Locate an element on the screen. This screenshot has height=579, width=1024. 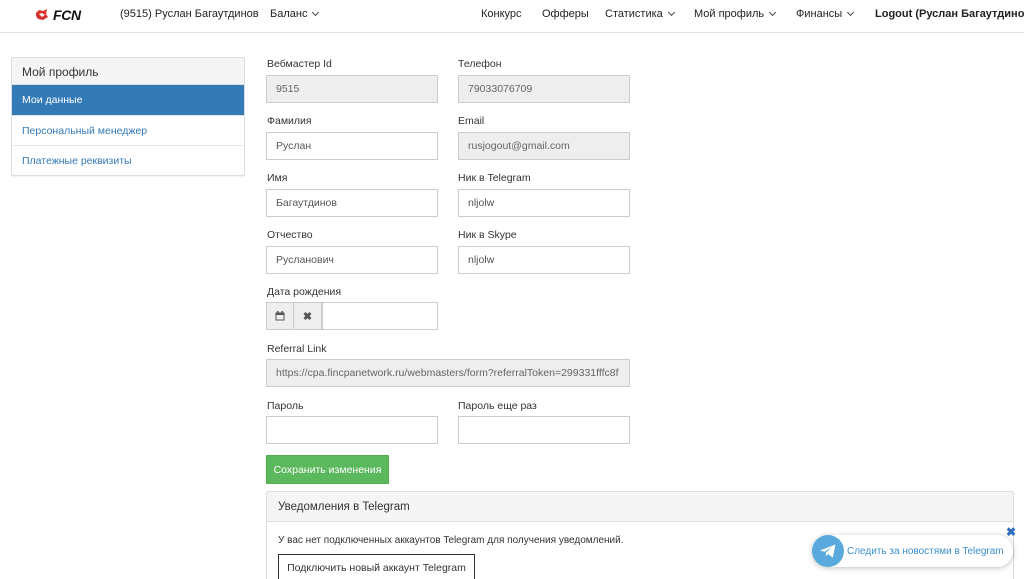
logo: FCN is located at coordinates (57, 15).